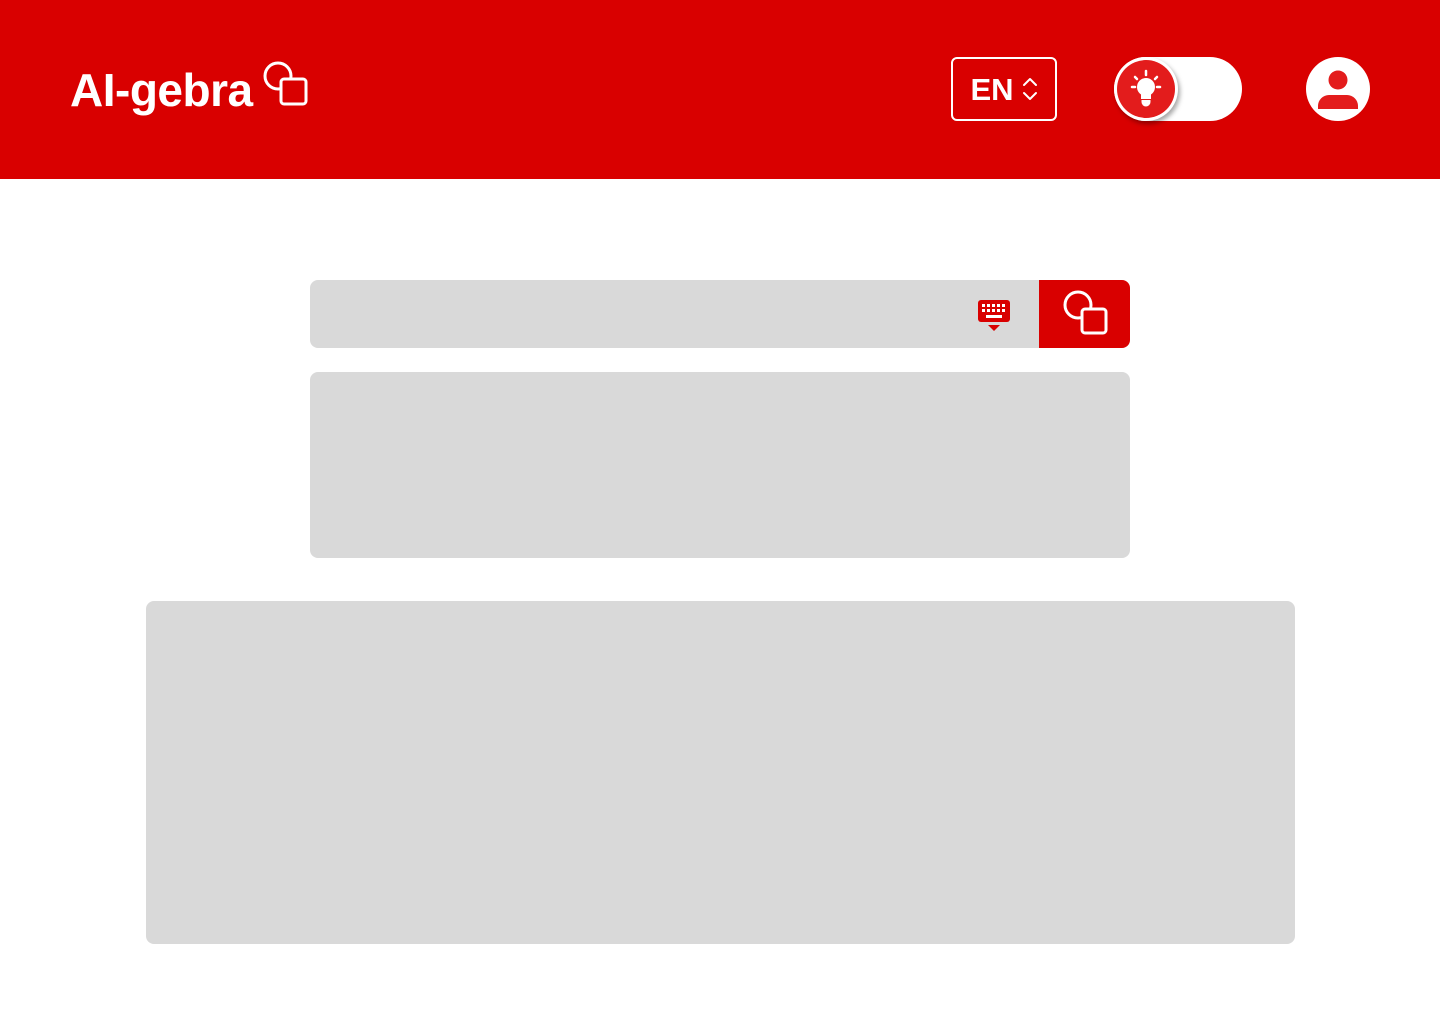  I want to click on keyboard-icon, so click(994, 316).